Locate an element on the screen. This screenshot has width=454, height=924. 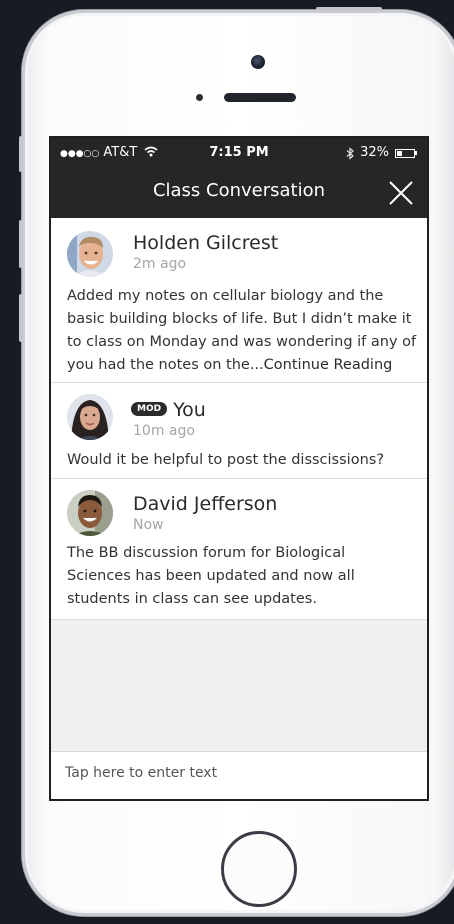
mod-badge: MOD is located at coordinates (149, 408).